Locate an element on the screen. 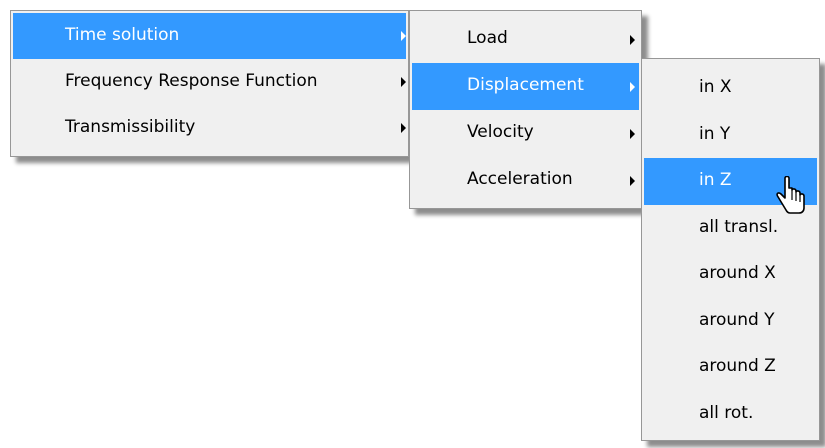 This screenshot has width=825, height=448. menu-item-in-y: in Y is located at coordinates (730, 135).